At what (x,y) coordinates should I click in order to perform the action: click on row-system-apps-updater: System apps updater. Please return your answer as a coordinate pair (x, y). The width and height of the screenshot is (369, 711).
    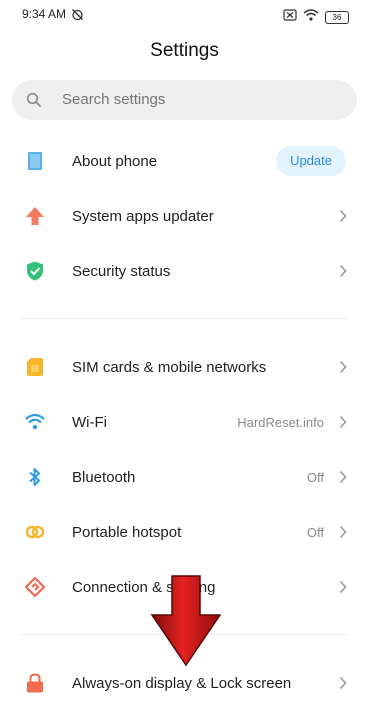
    Looking at the image, I should click on (184, 216).